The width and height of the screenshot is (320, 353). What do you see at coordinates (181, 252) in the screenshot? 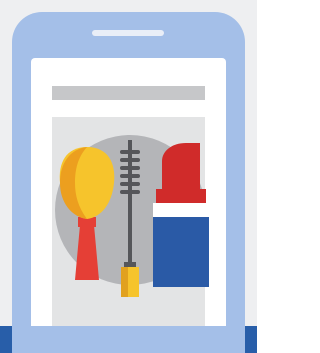
I see `lipstick-case` at bounding box center [181, 252].